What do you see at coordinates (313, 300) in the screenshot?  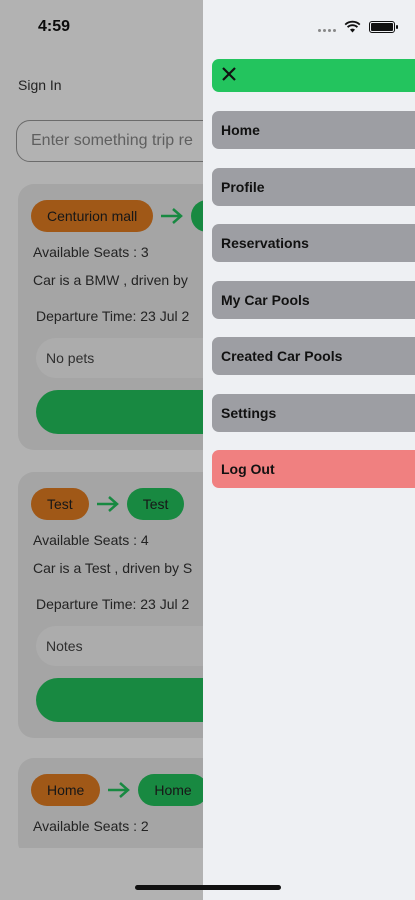 I see `menu-item-my-car-pools: My Car Pools` at bounding box center [313, 300].